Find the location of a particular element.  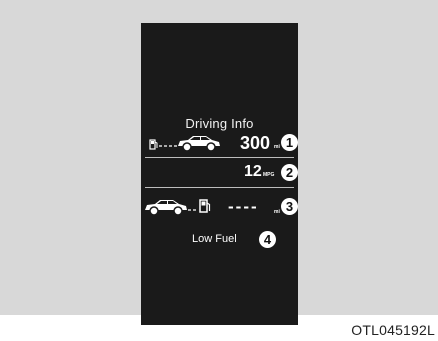

display-title: Driving Info is located at coordinates (219, 123).